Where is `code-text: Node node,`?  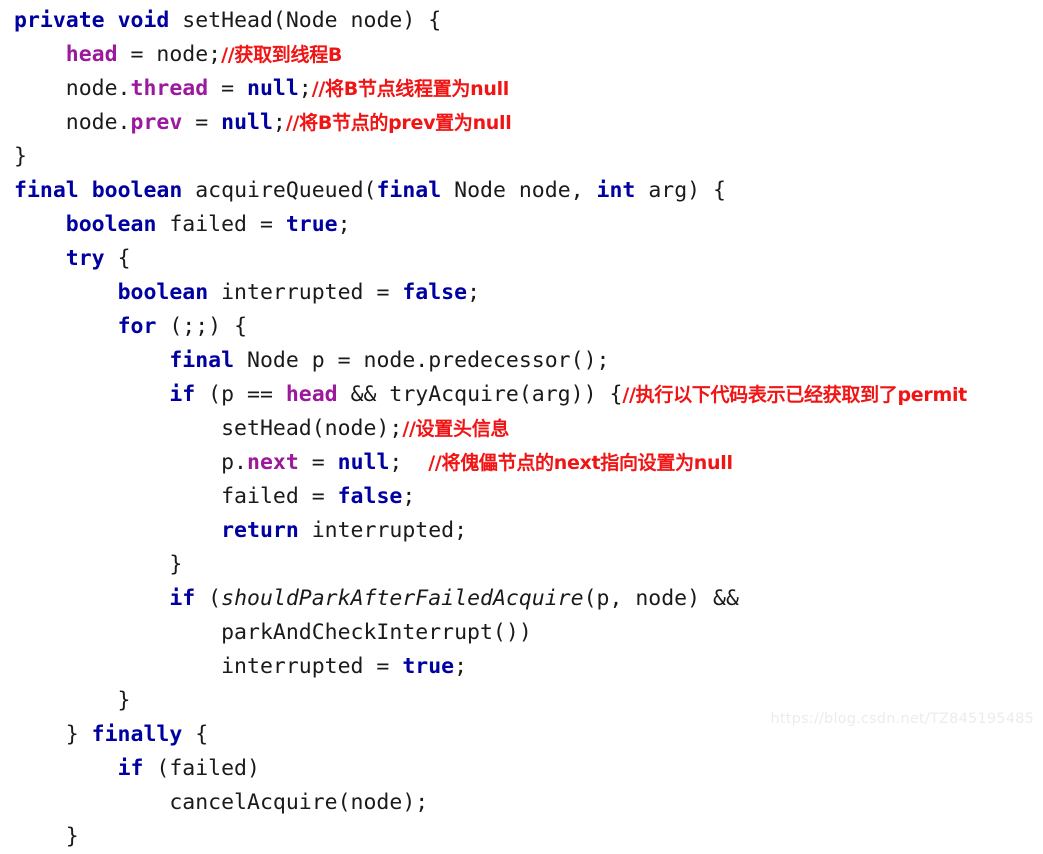 code-text: Node node, is located at coordinates (519, 190).